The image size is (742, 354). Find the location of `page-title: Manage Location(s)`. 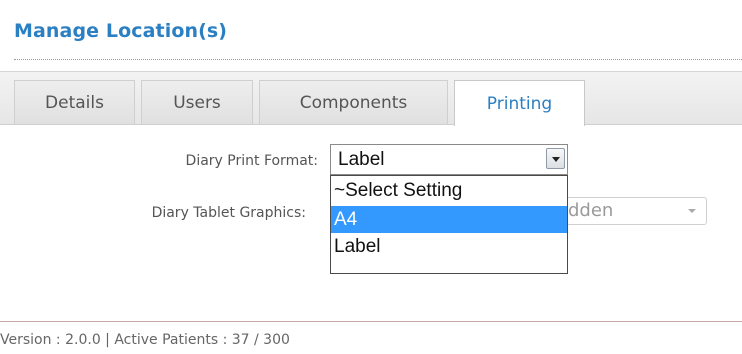

page-title: Manage Location(s) is located at coordinates (121, 31).